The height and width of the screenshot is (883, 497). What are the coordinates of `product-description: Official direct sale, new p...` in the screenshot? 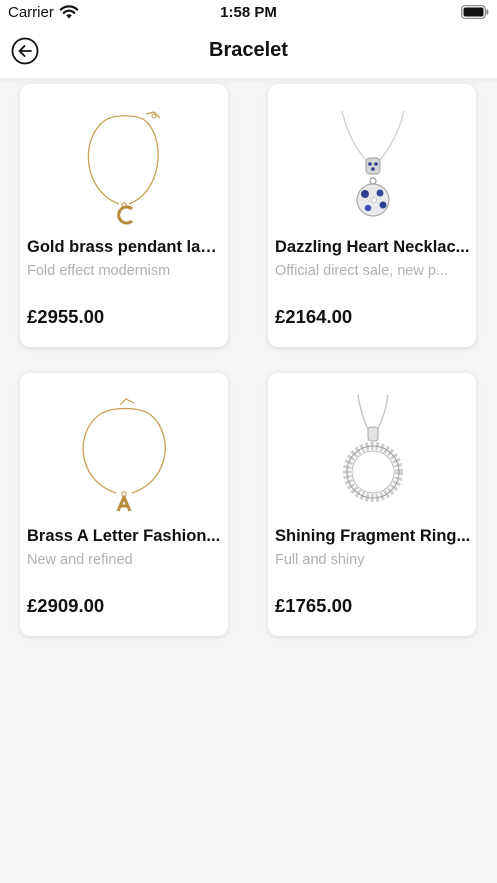 It's located at (362, 271).